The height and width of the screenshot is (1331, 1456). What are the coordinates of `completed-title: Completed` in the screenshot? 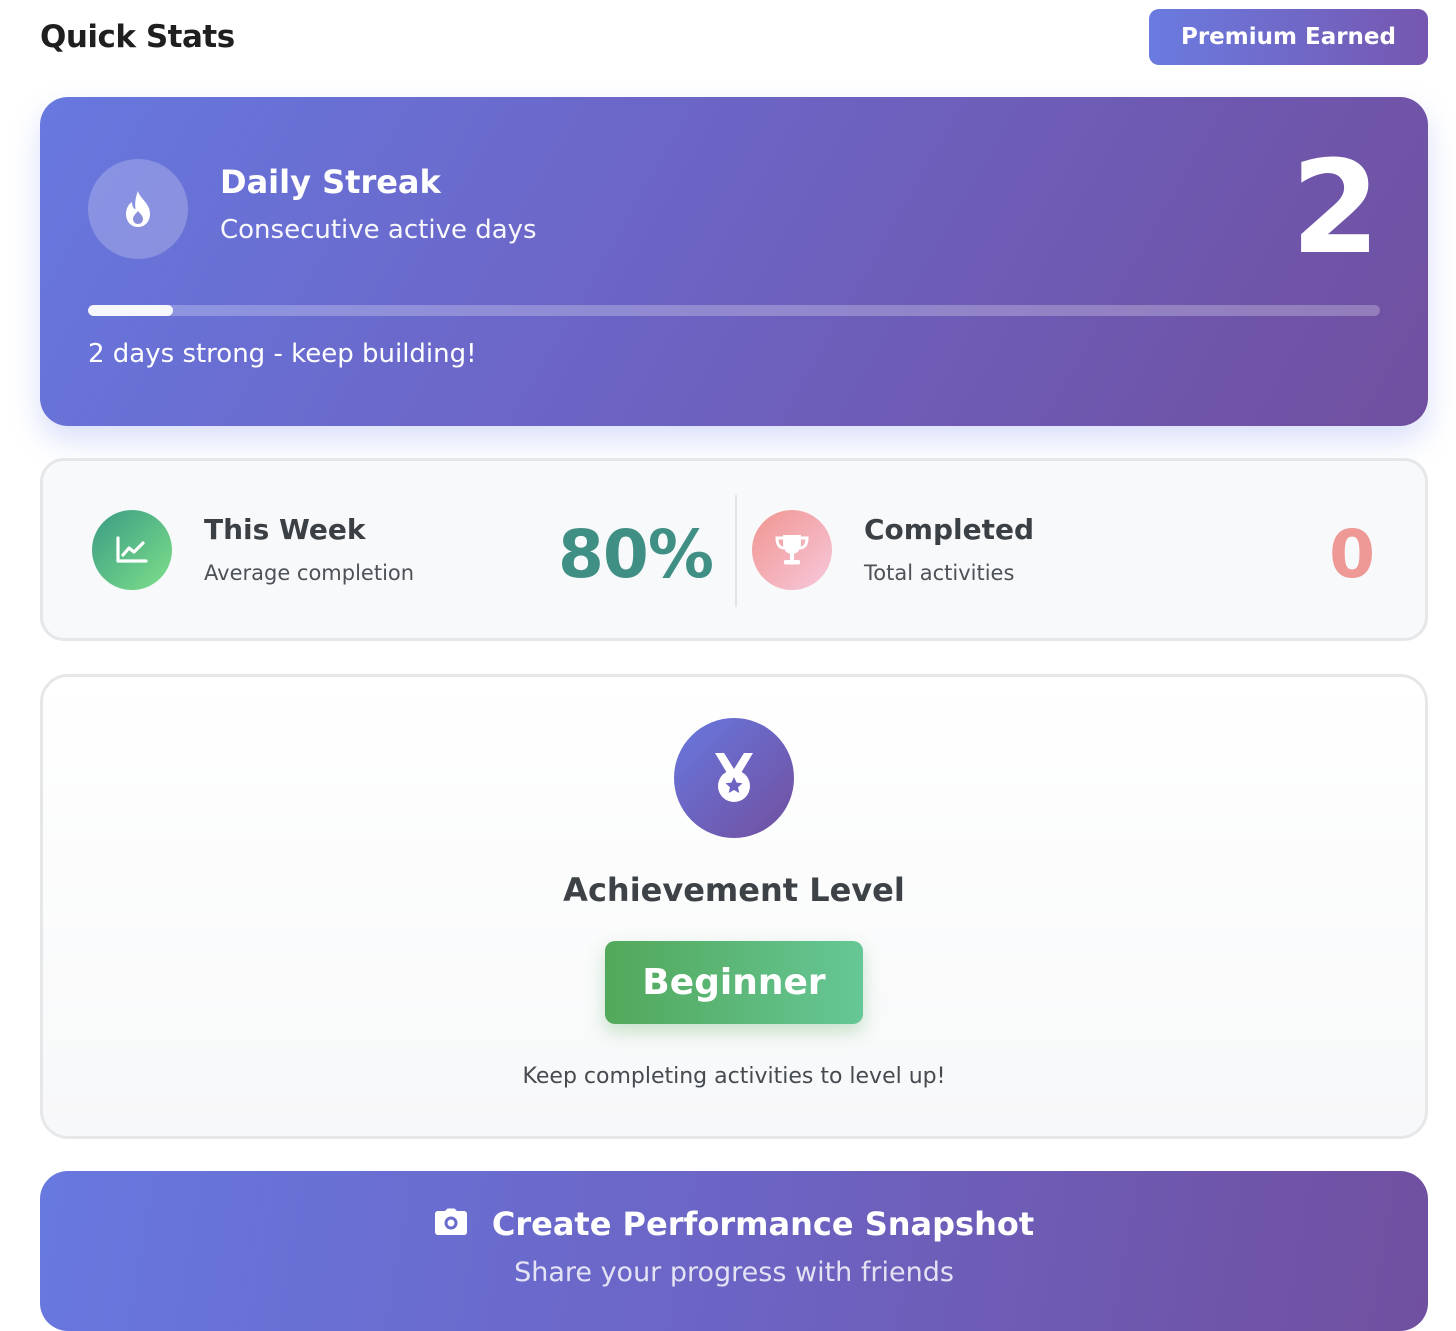 It's located at (949, 529).